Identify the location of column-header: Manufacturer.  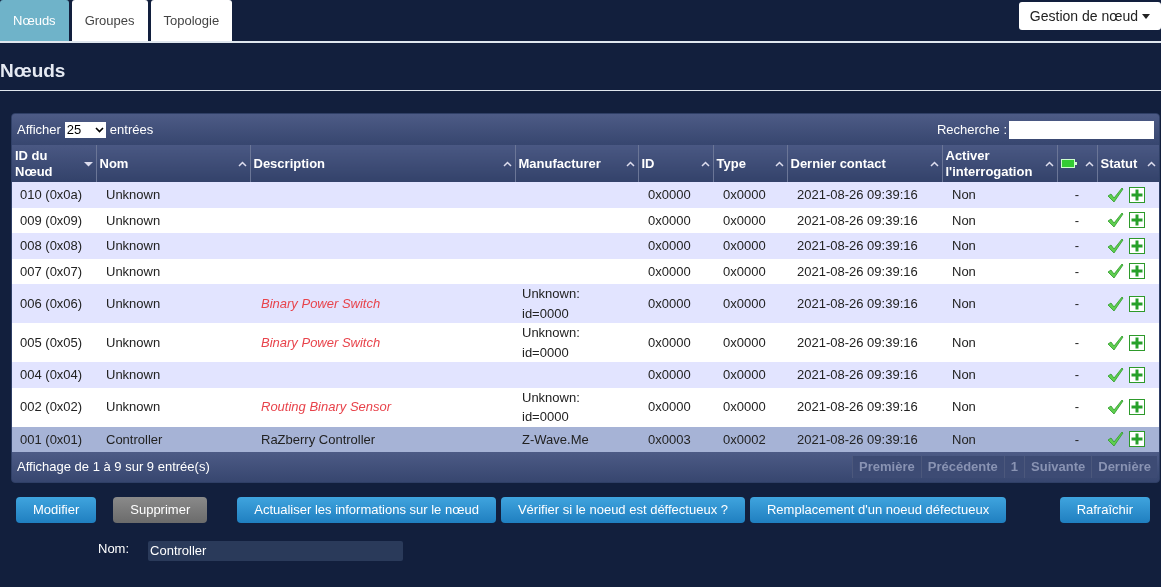
(576, 163).